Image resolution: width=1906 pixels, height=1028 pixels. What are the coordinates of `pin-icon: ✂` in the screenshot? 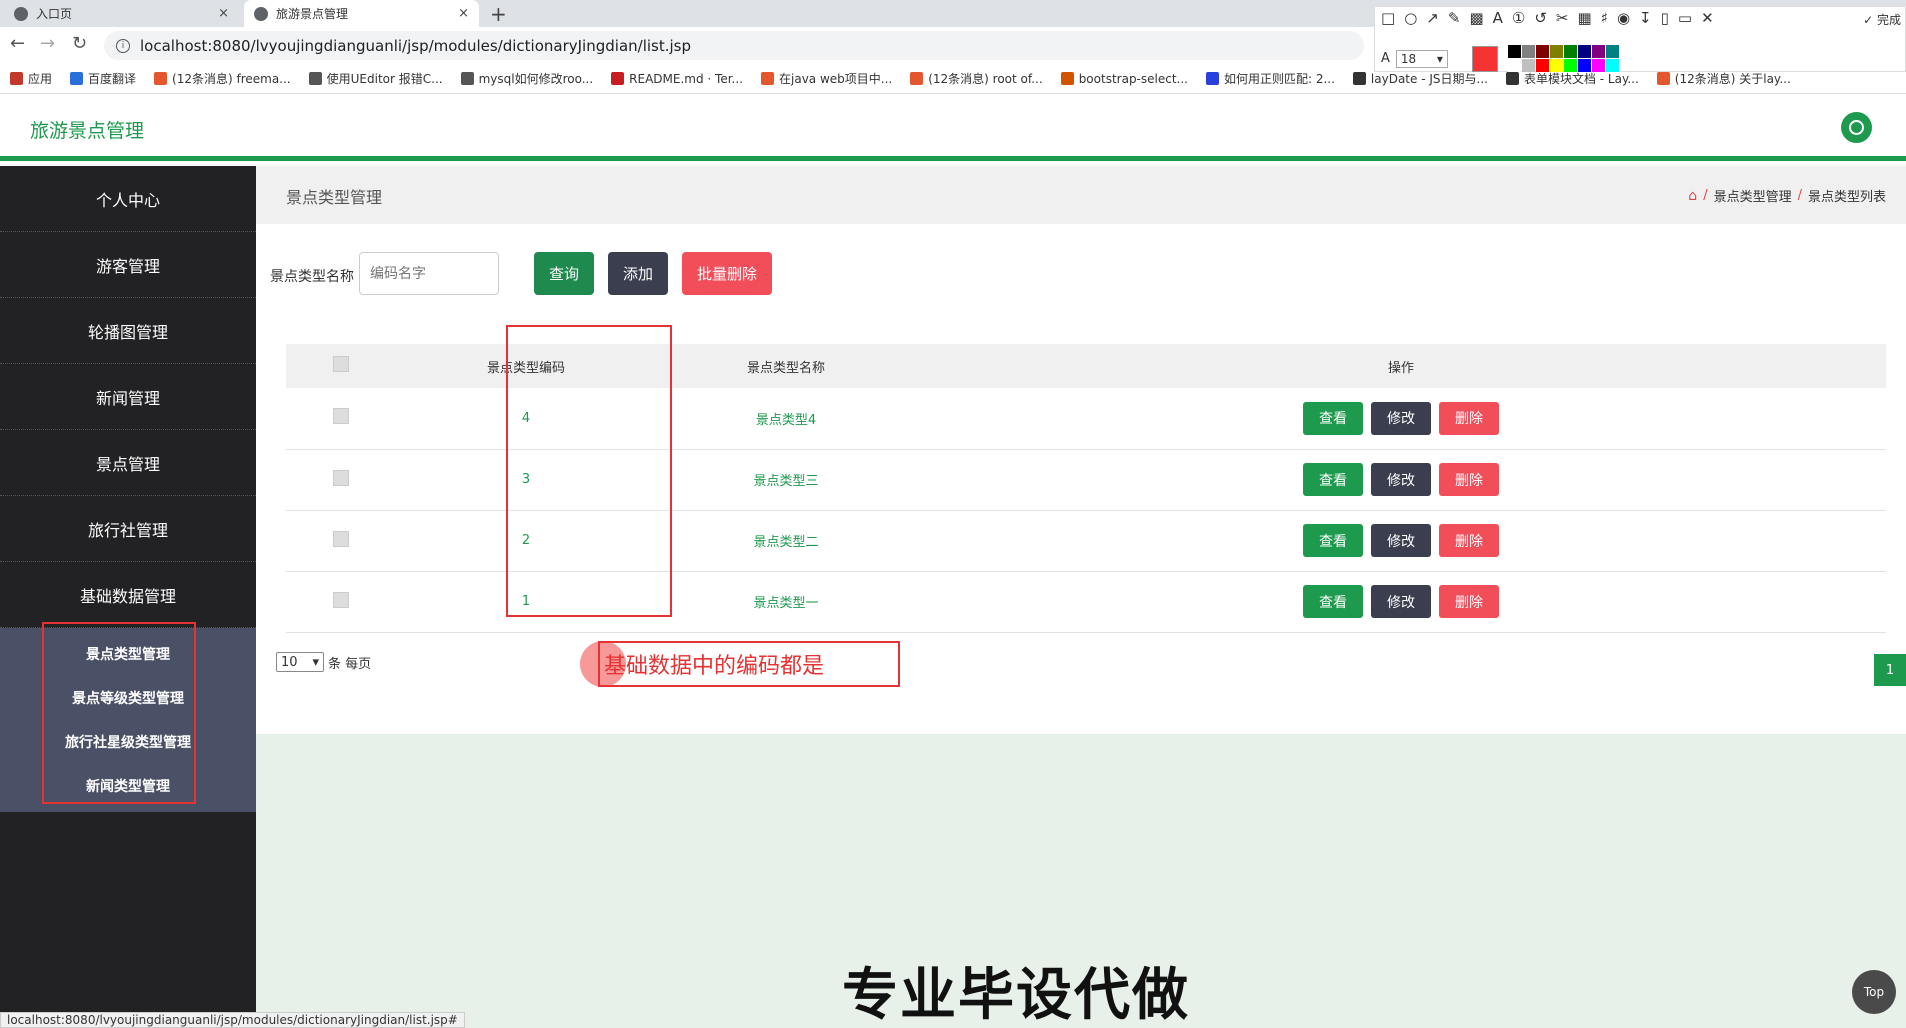 It's located at (1562, 18).